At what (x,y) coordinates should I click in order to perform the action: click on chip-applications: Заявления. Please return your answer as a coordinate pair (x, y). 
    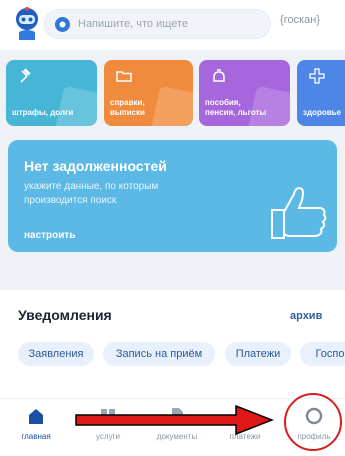
    Looking at the image, I should click on (56, 354).